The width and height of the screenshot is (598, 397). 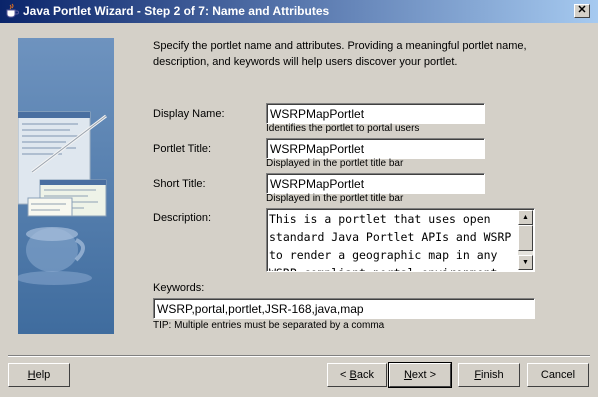 What do you see at coordinates (179, 288) in the screenshot?
I see `keywords-label: Keywords:` at bounding box center [179, 288].